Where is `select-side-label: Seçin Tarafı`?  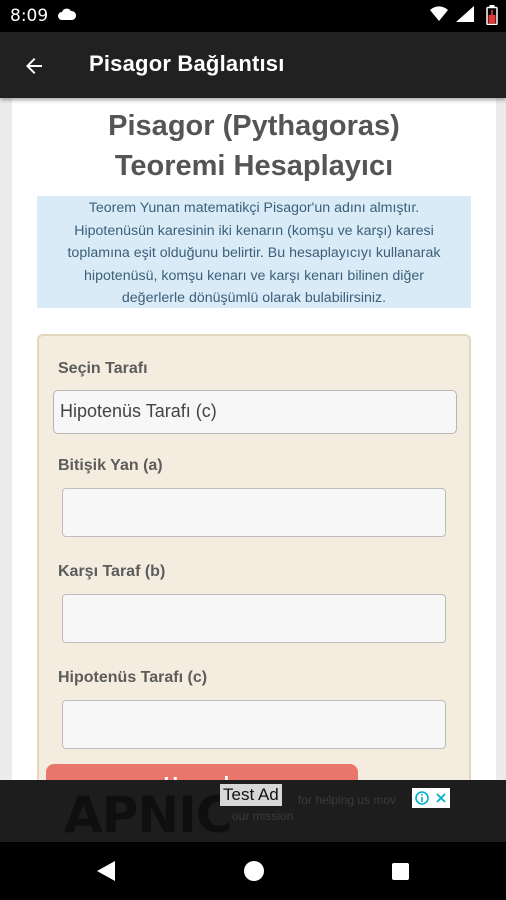
select-side-label: Seçin Tarafı is located at coordinates (103, 368).